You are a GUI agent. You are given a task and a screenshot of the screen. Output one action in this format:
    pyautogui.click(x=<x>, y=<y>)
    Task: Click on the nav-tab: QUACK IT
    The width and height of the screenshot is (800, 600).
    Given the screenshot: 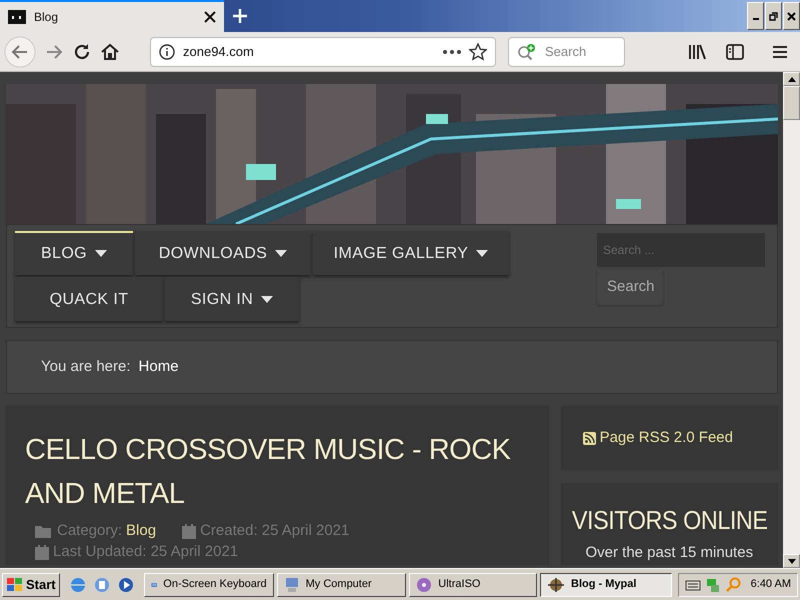 What is the action you would take?
    pyautogui.click(x=89, y=299)
    